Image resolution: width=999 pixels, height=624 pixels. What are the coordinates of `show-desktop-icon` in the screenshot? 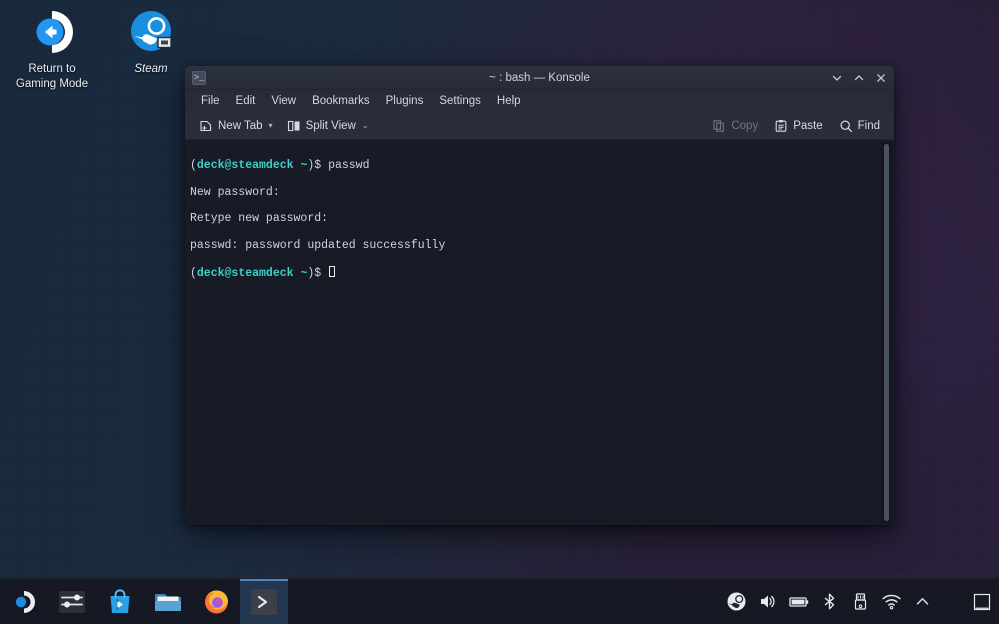 It's located at (982, 601).